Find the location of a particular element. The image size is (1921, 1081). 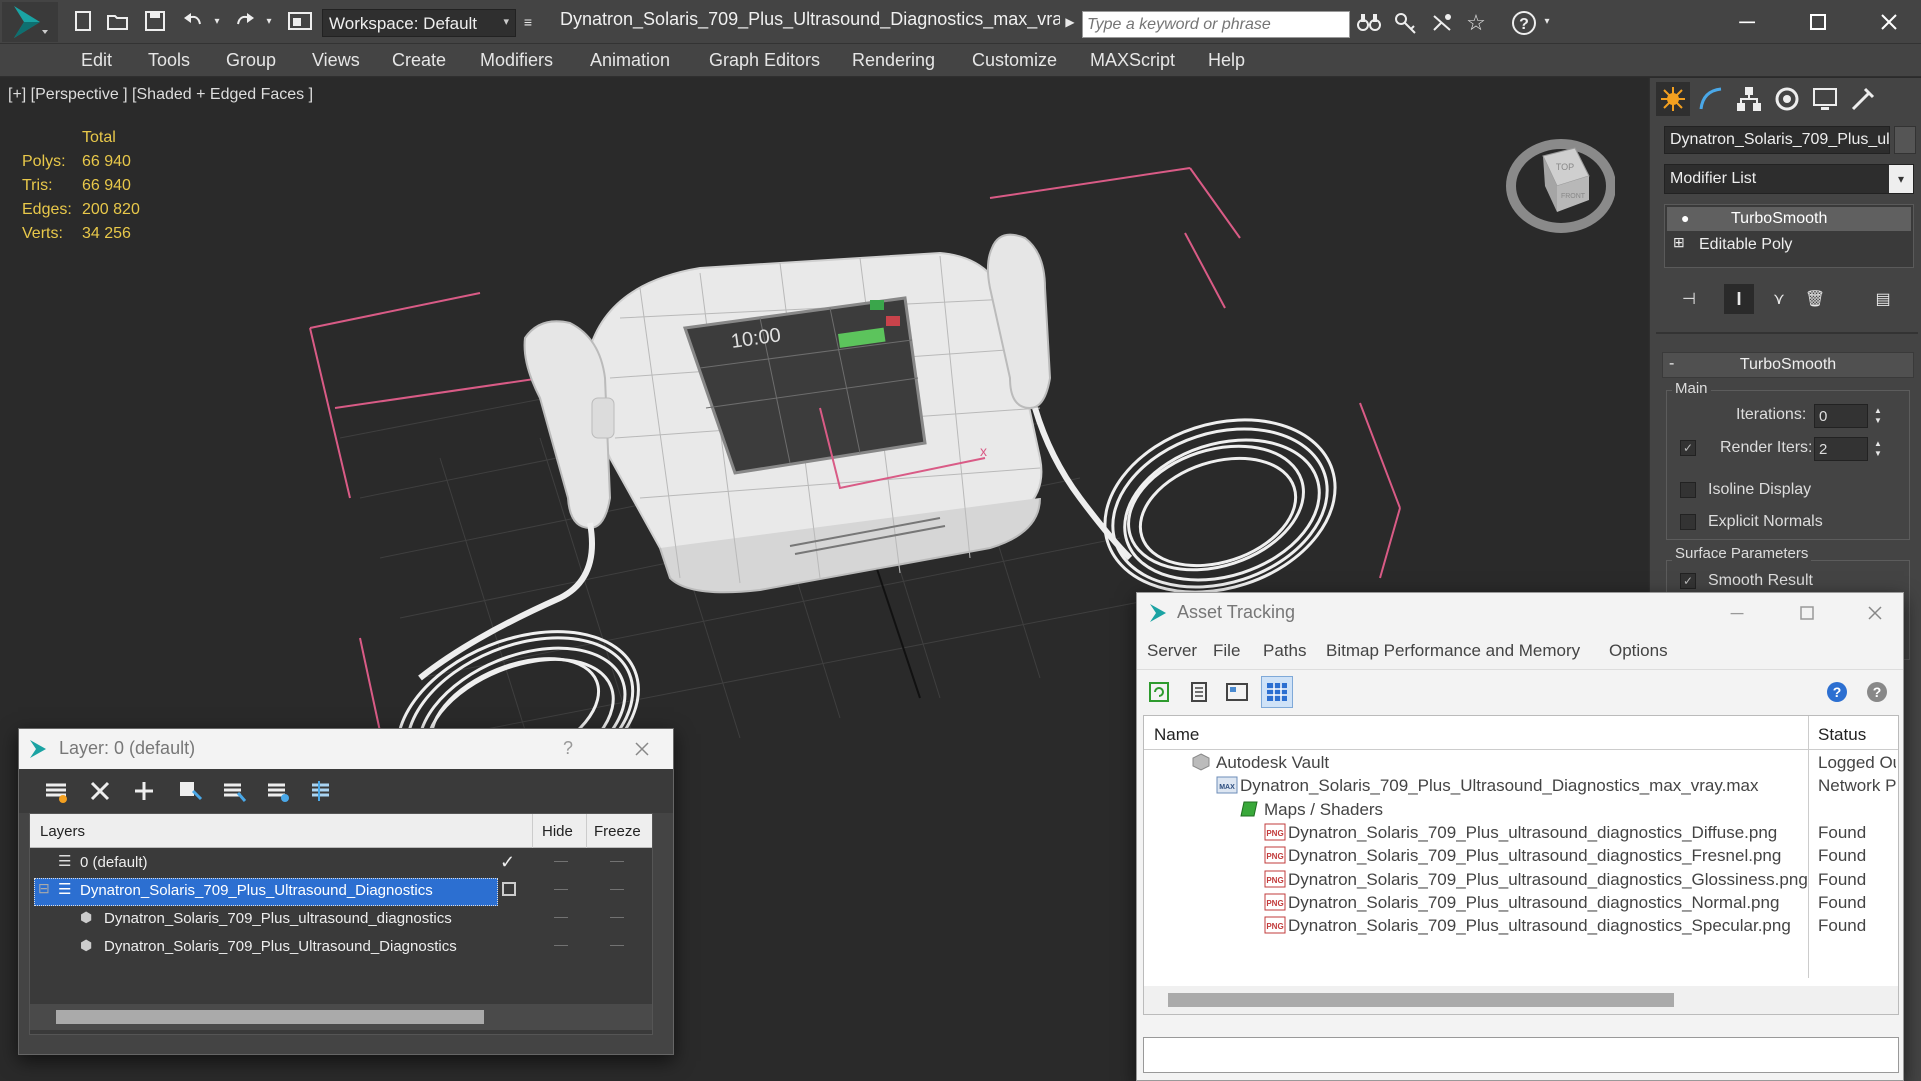

set-current-layer-icon is located at coordinates (278, 791).